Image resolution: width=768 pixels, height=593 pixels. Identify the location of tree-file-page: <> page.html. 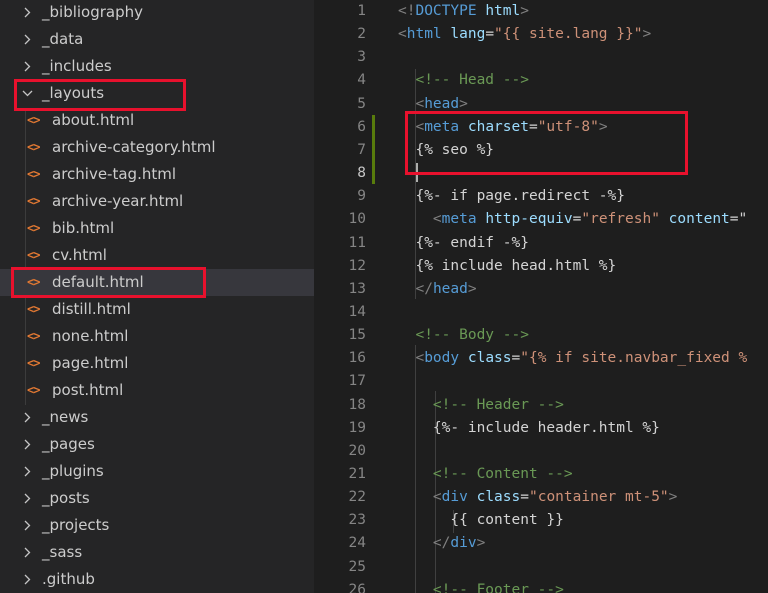
(157, 363).